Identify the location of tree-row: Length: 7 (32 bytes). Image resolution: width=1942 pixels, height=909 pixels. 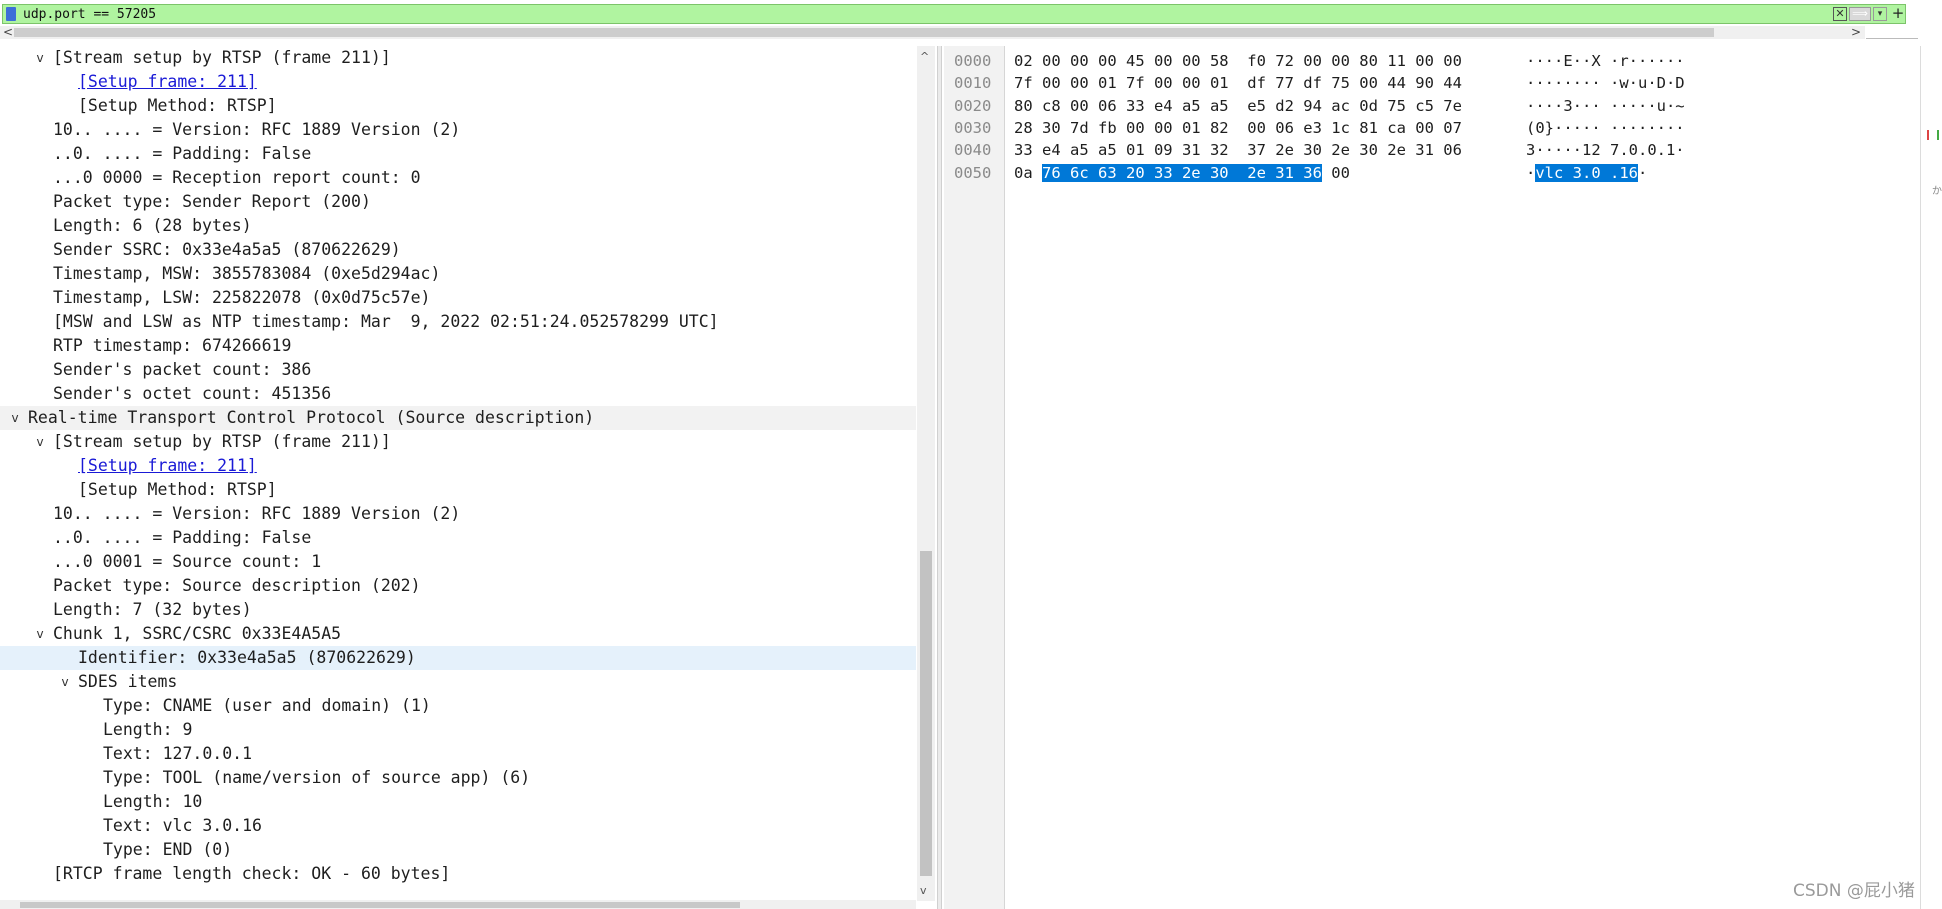
(458, 610).